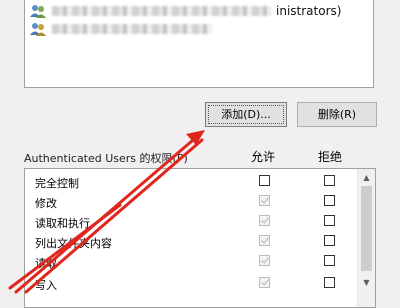  What do you see at coordinates (192, 202) in the screenshot?
I see `permission-row: 修改` at bounding box center [192, 202].